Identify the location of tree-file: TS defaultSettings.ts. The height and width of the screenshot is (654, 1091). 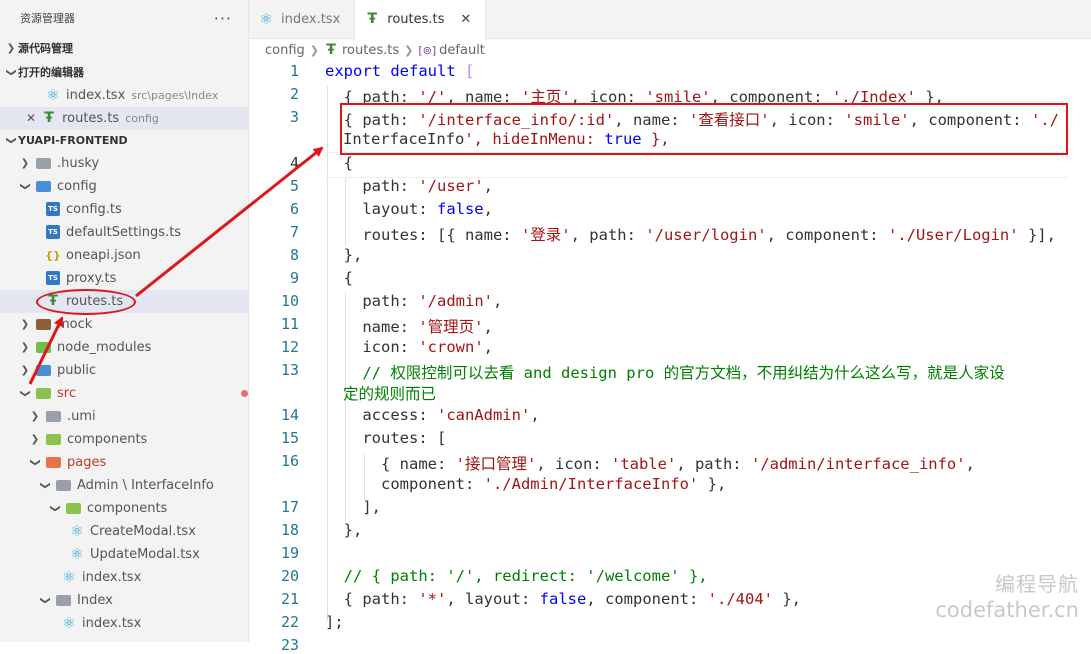
(124, 232).